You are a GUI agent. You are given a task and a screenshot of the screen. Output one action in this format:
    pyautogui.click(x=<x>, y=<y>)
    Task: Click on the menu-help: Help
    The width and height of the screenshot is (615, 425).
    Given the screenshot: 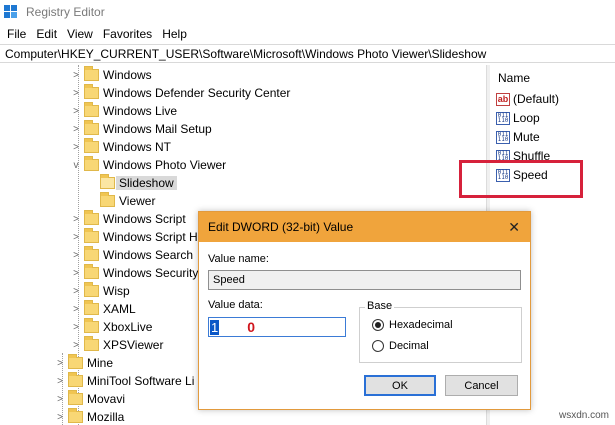 What is the action you would take?
    pyautogui.click(x=176, y=34)
    